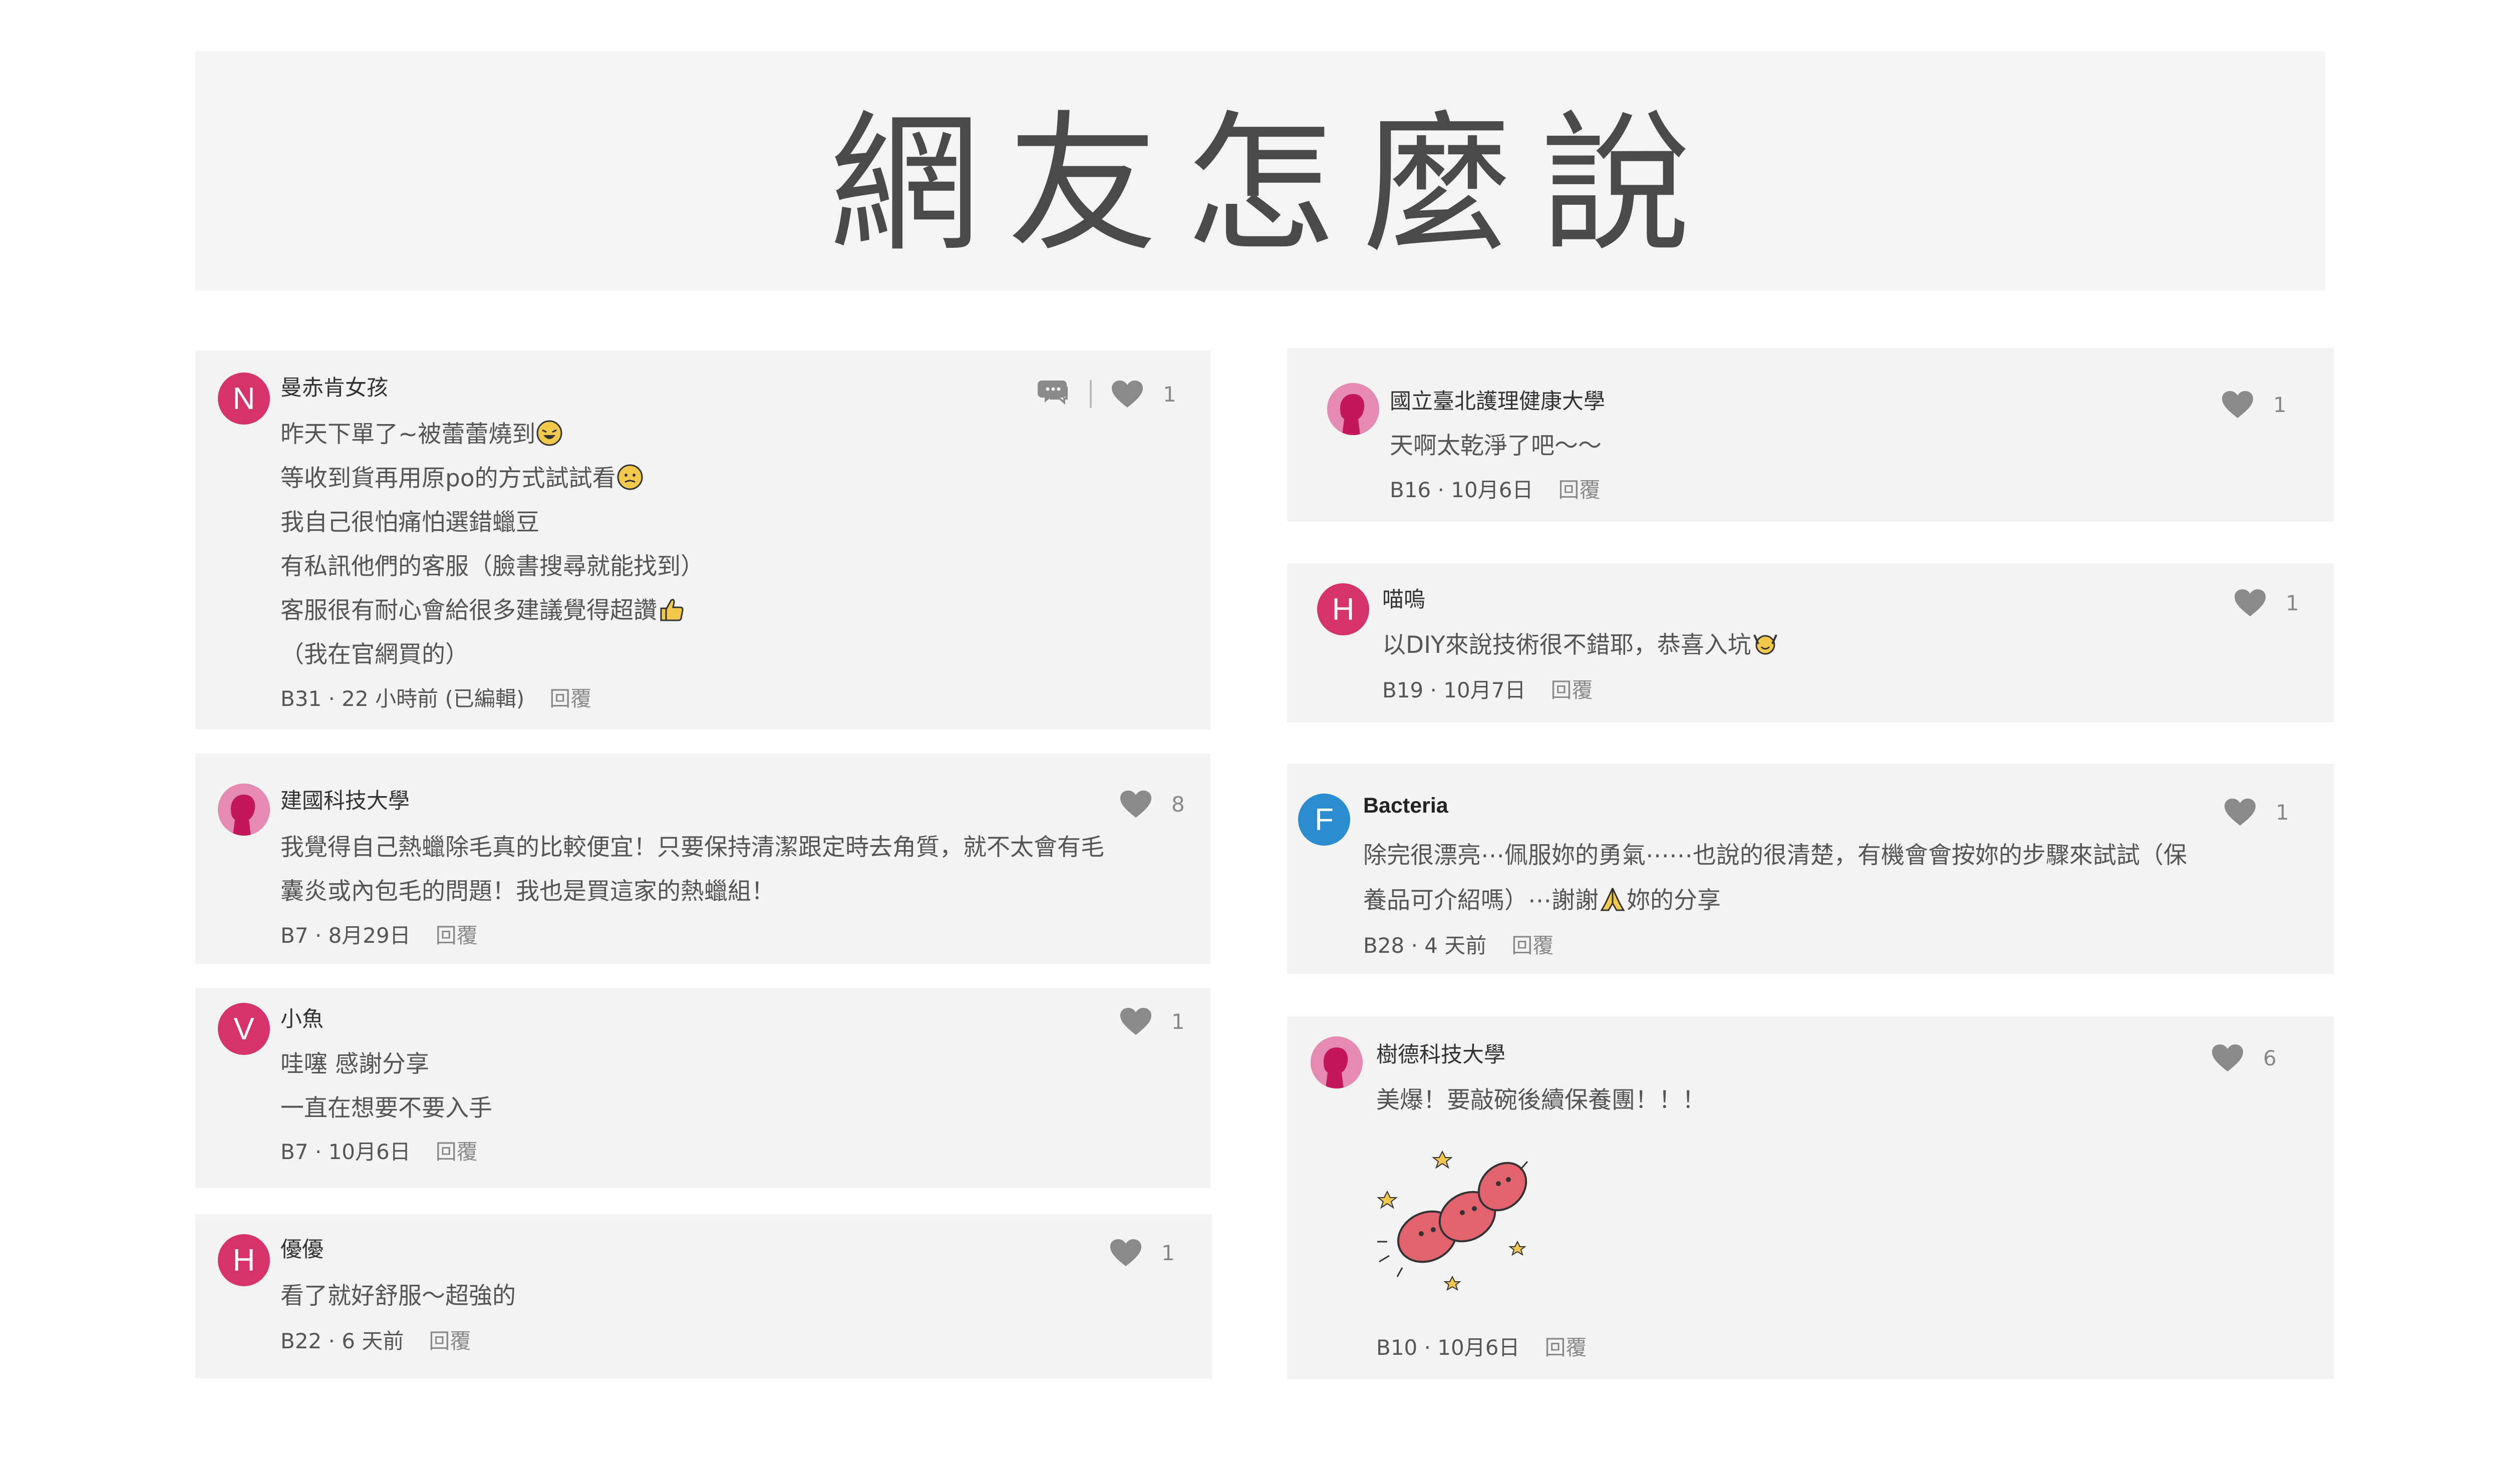 The image size is (2504, 1484). I want to click on username: 曼赤肯女孩, so click(334, 386).